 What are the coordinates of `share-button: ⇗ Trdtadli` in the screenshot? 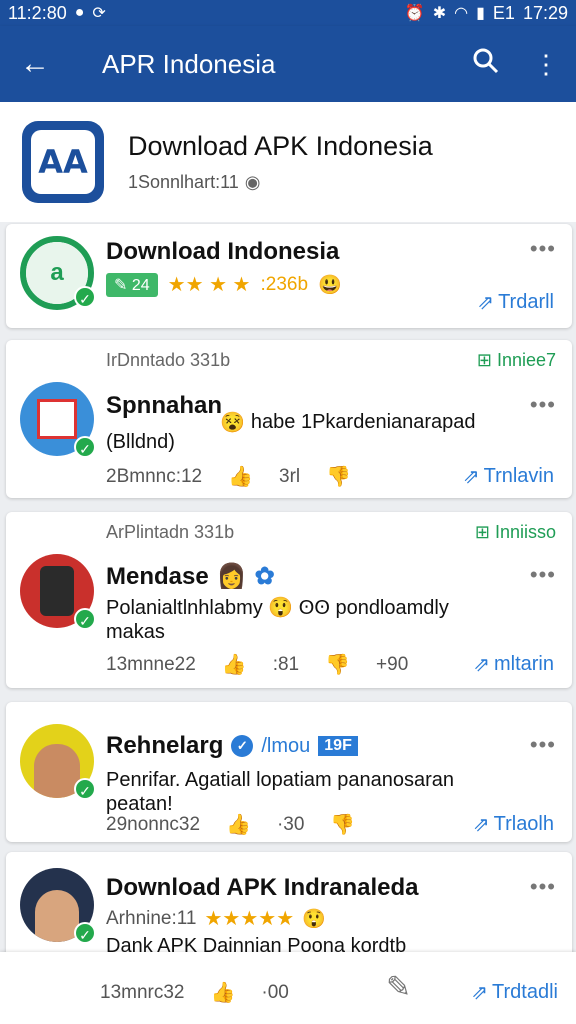 It's located at (514, 992).